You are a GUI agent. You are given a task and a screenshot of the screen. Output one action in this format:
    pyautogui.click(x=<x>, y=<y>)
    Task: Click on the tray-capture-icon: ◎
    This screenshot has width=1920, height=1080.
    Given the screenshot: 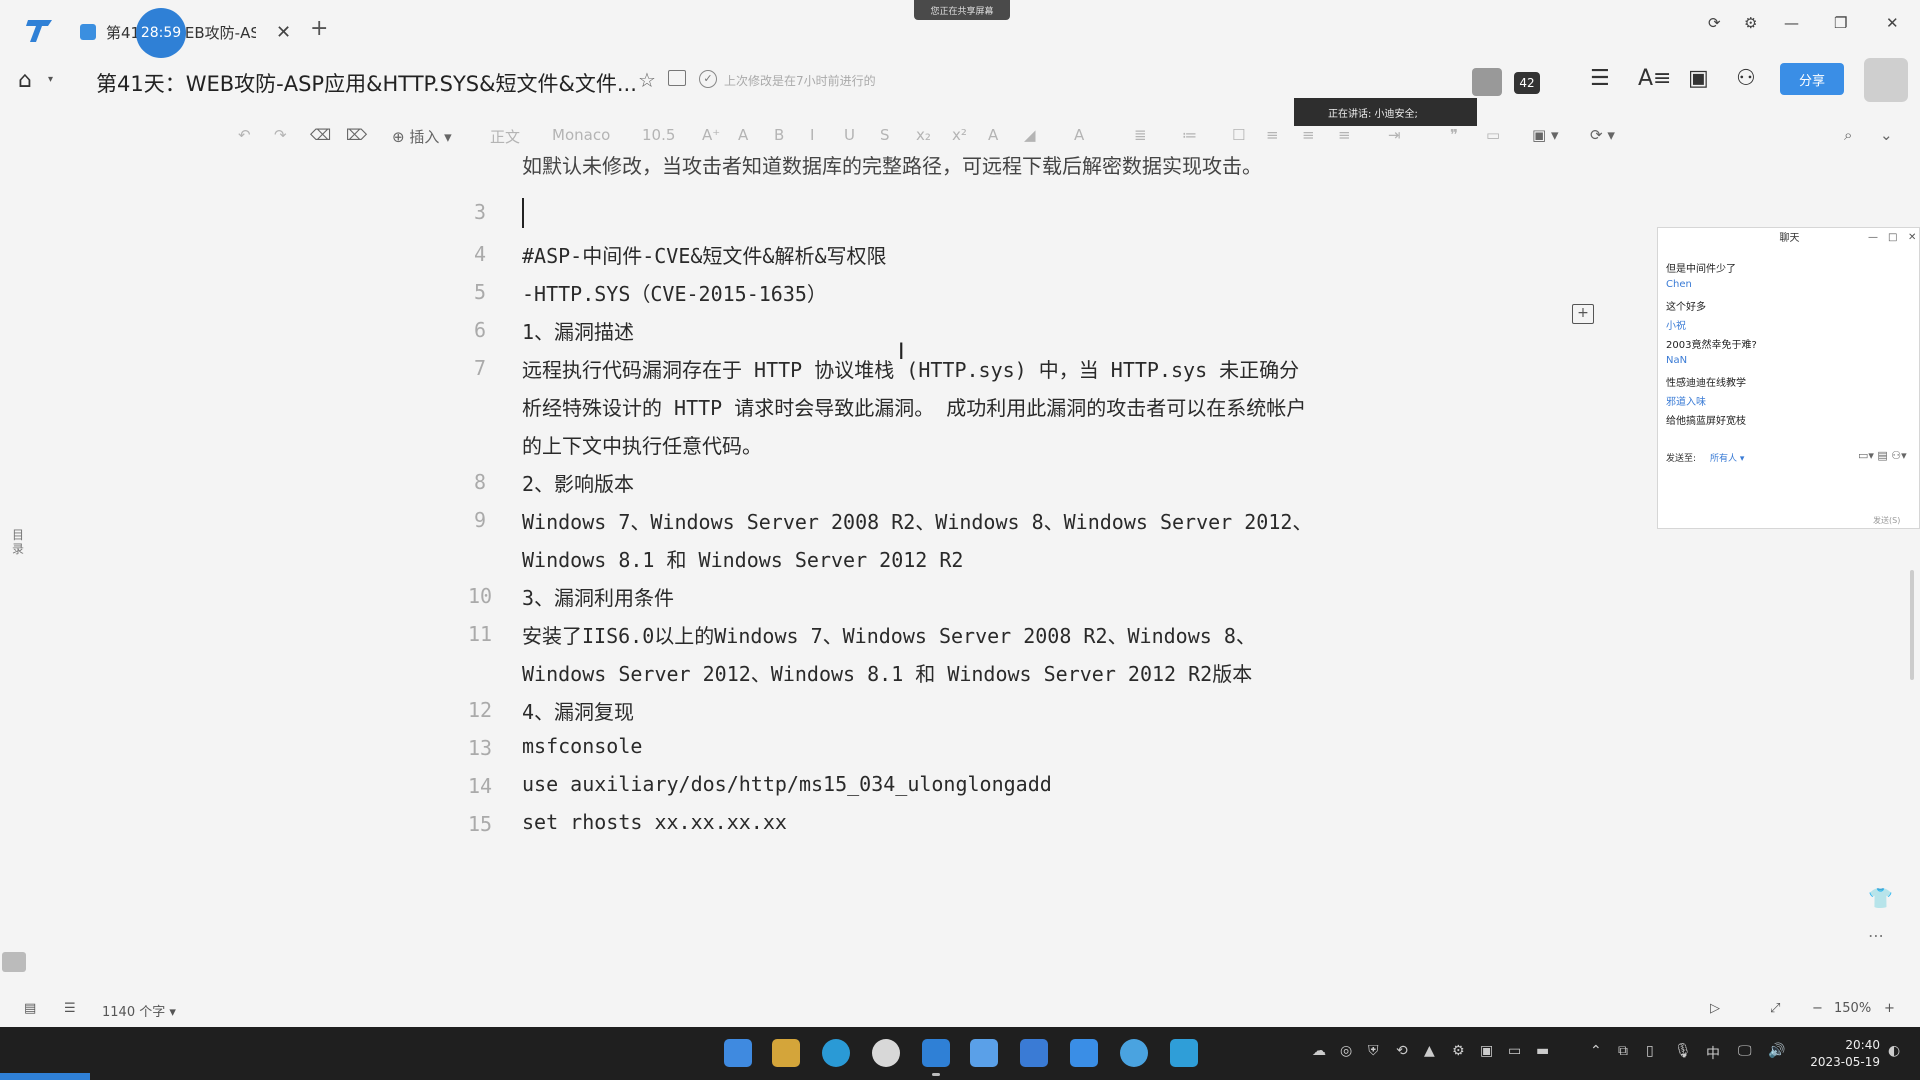 What is the action you would take?
    pyautogui.click(x=1346, y=1051)
    